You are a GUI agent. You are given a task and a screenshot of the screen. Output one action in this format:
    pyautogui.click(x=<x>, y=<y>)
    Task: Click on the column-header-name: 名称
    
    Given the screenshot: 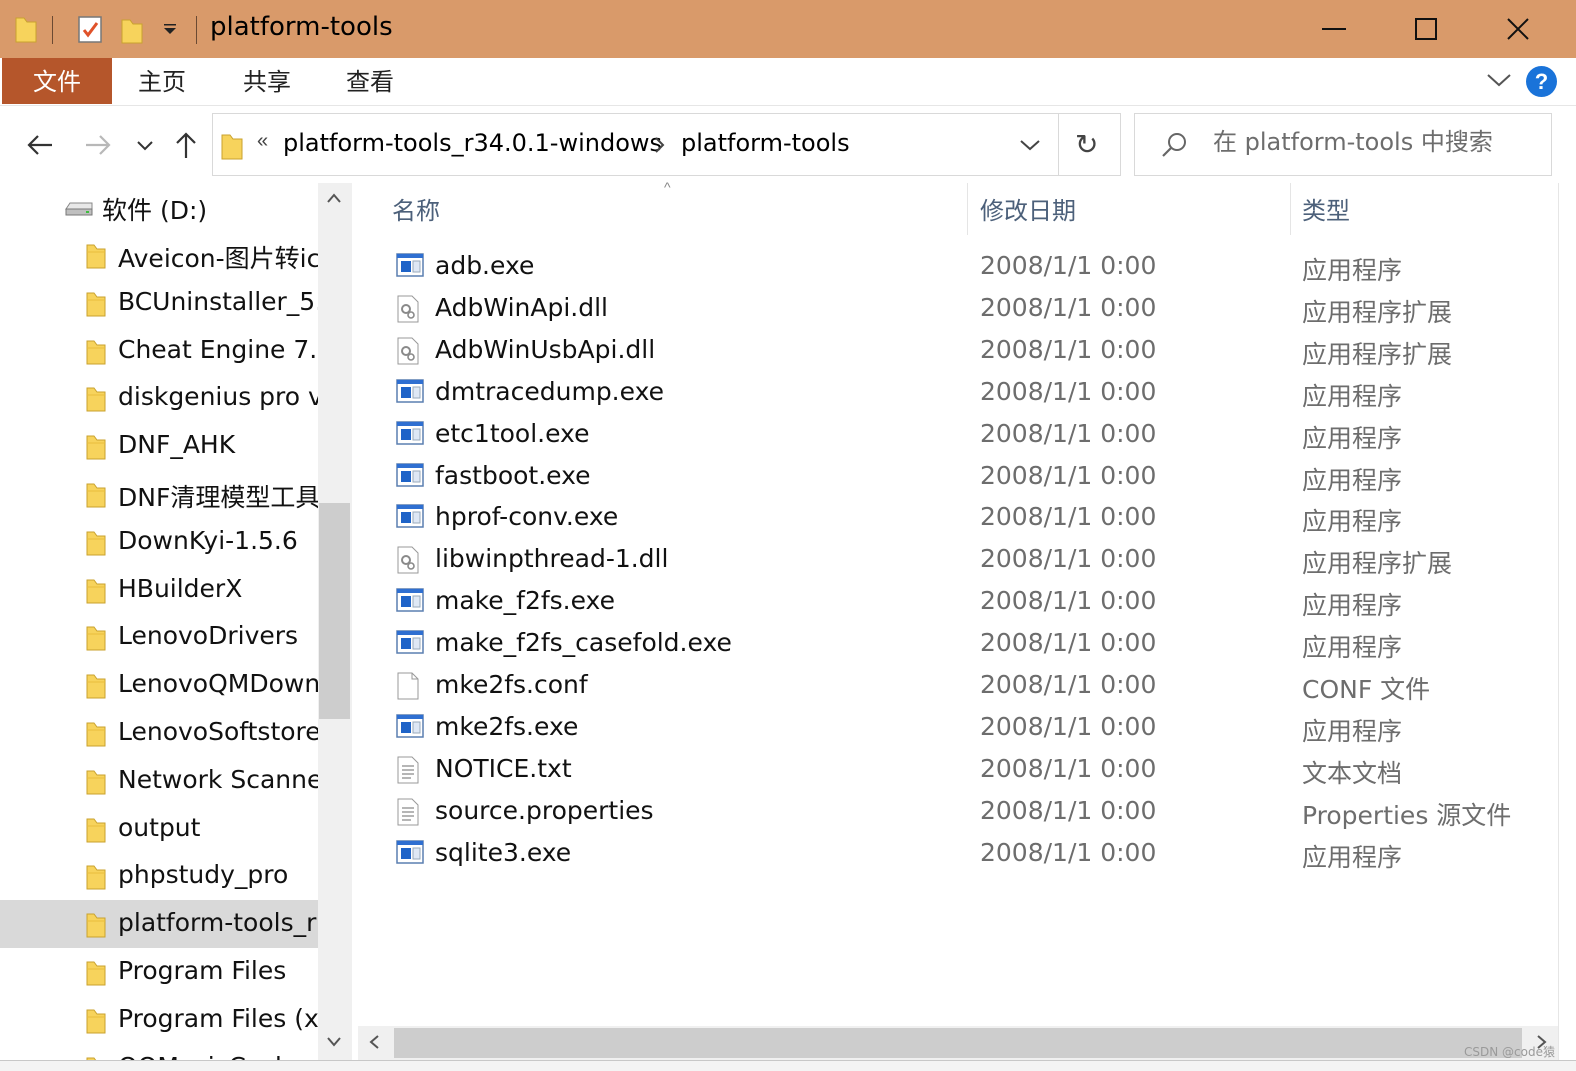 What is the action you would take?
    pyautogui.click(x=416, y=208)
    